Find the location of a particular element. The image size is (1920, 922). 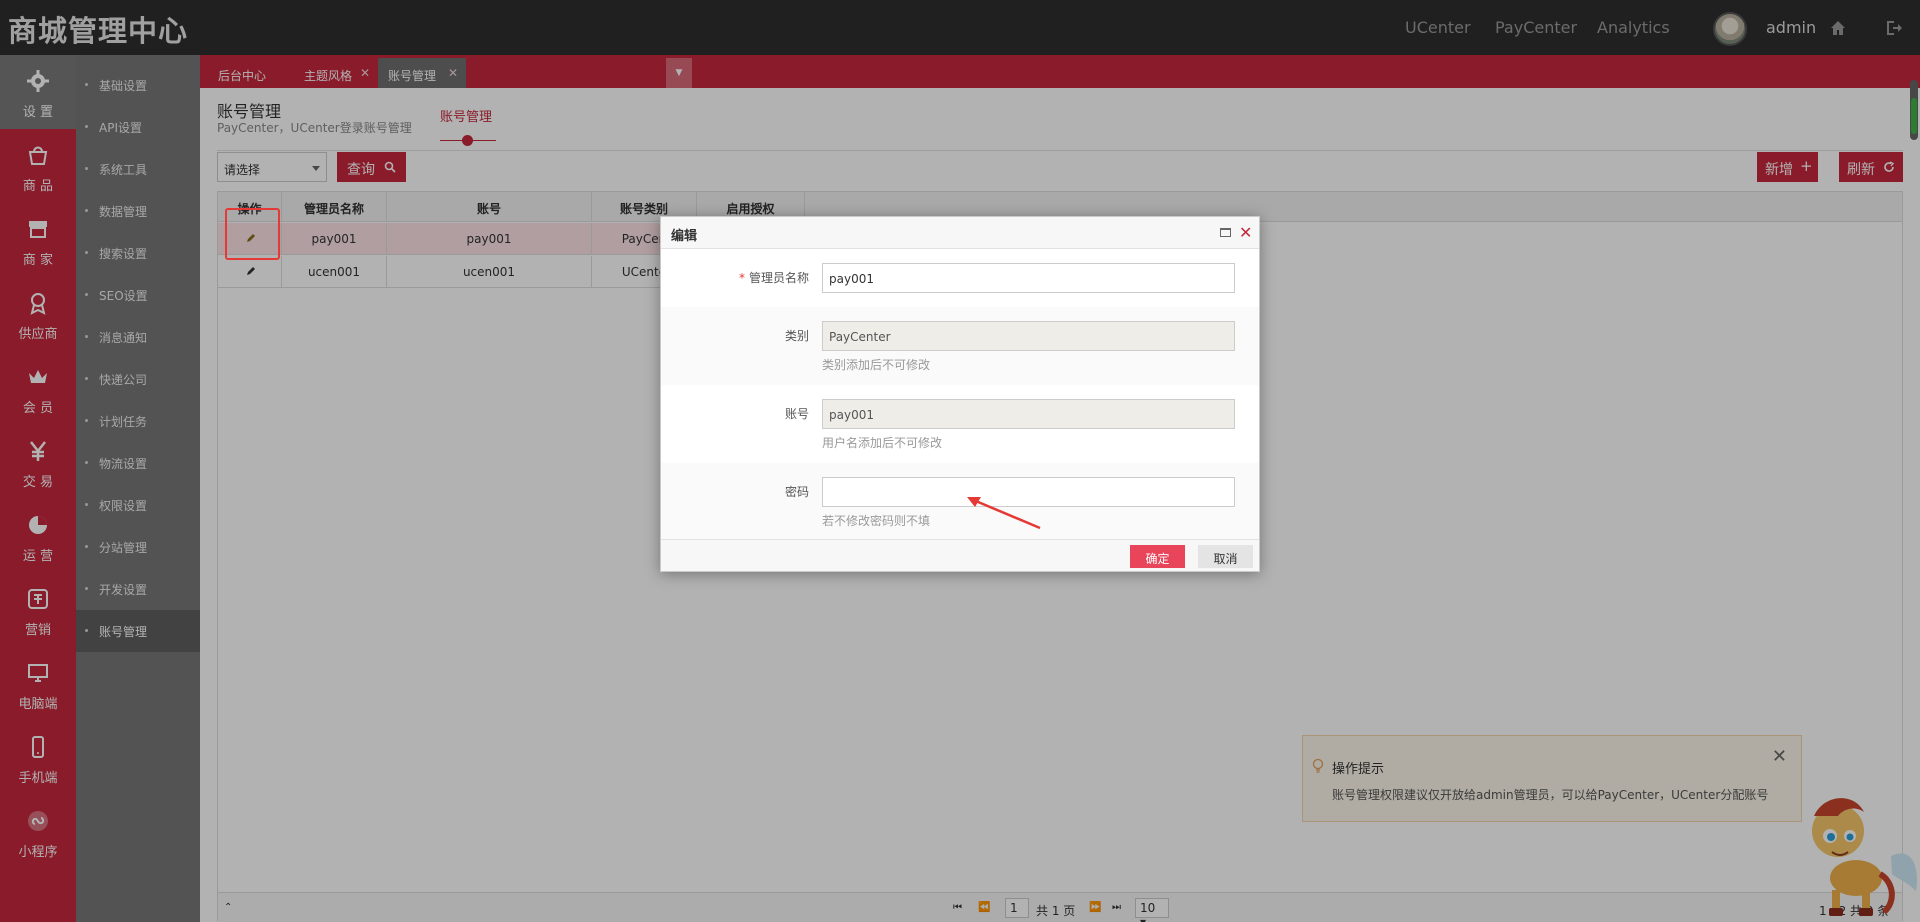

field-label: * 管理员名称 is located at coordinates (774, 277).